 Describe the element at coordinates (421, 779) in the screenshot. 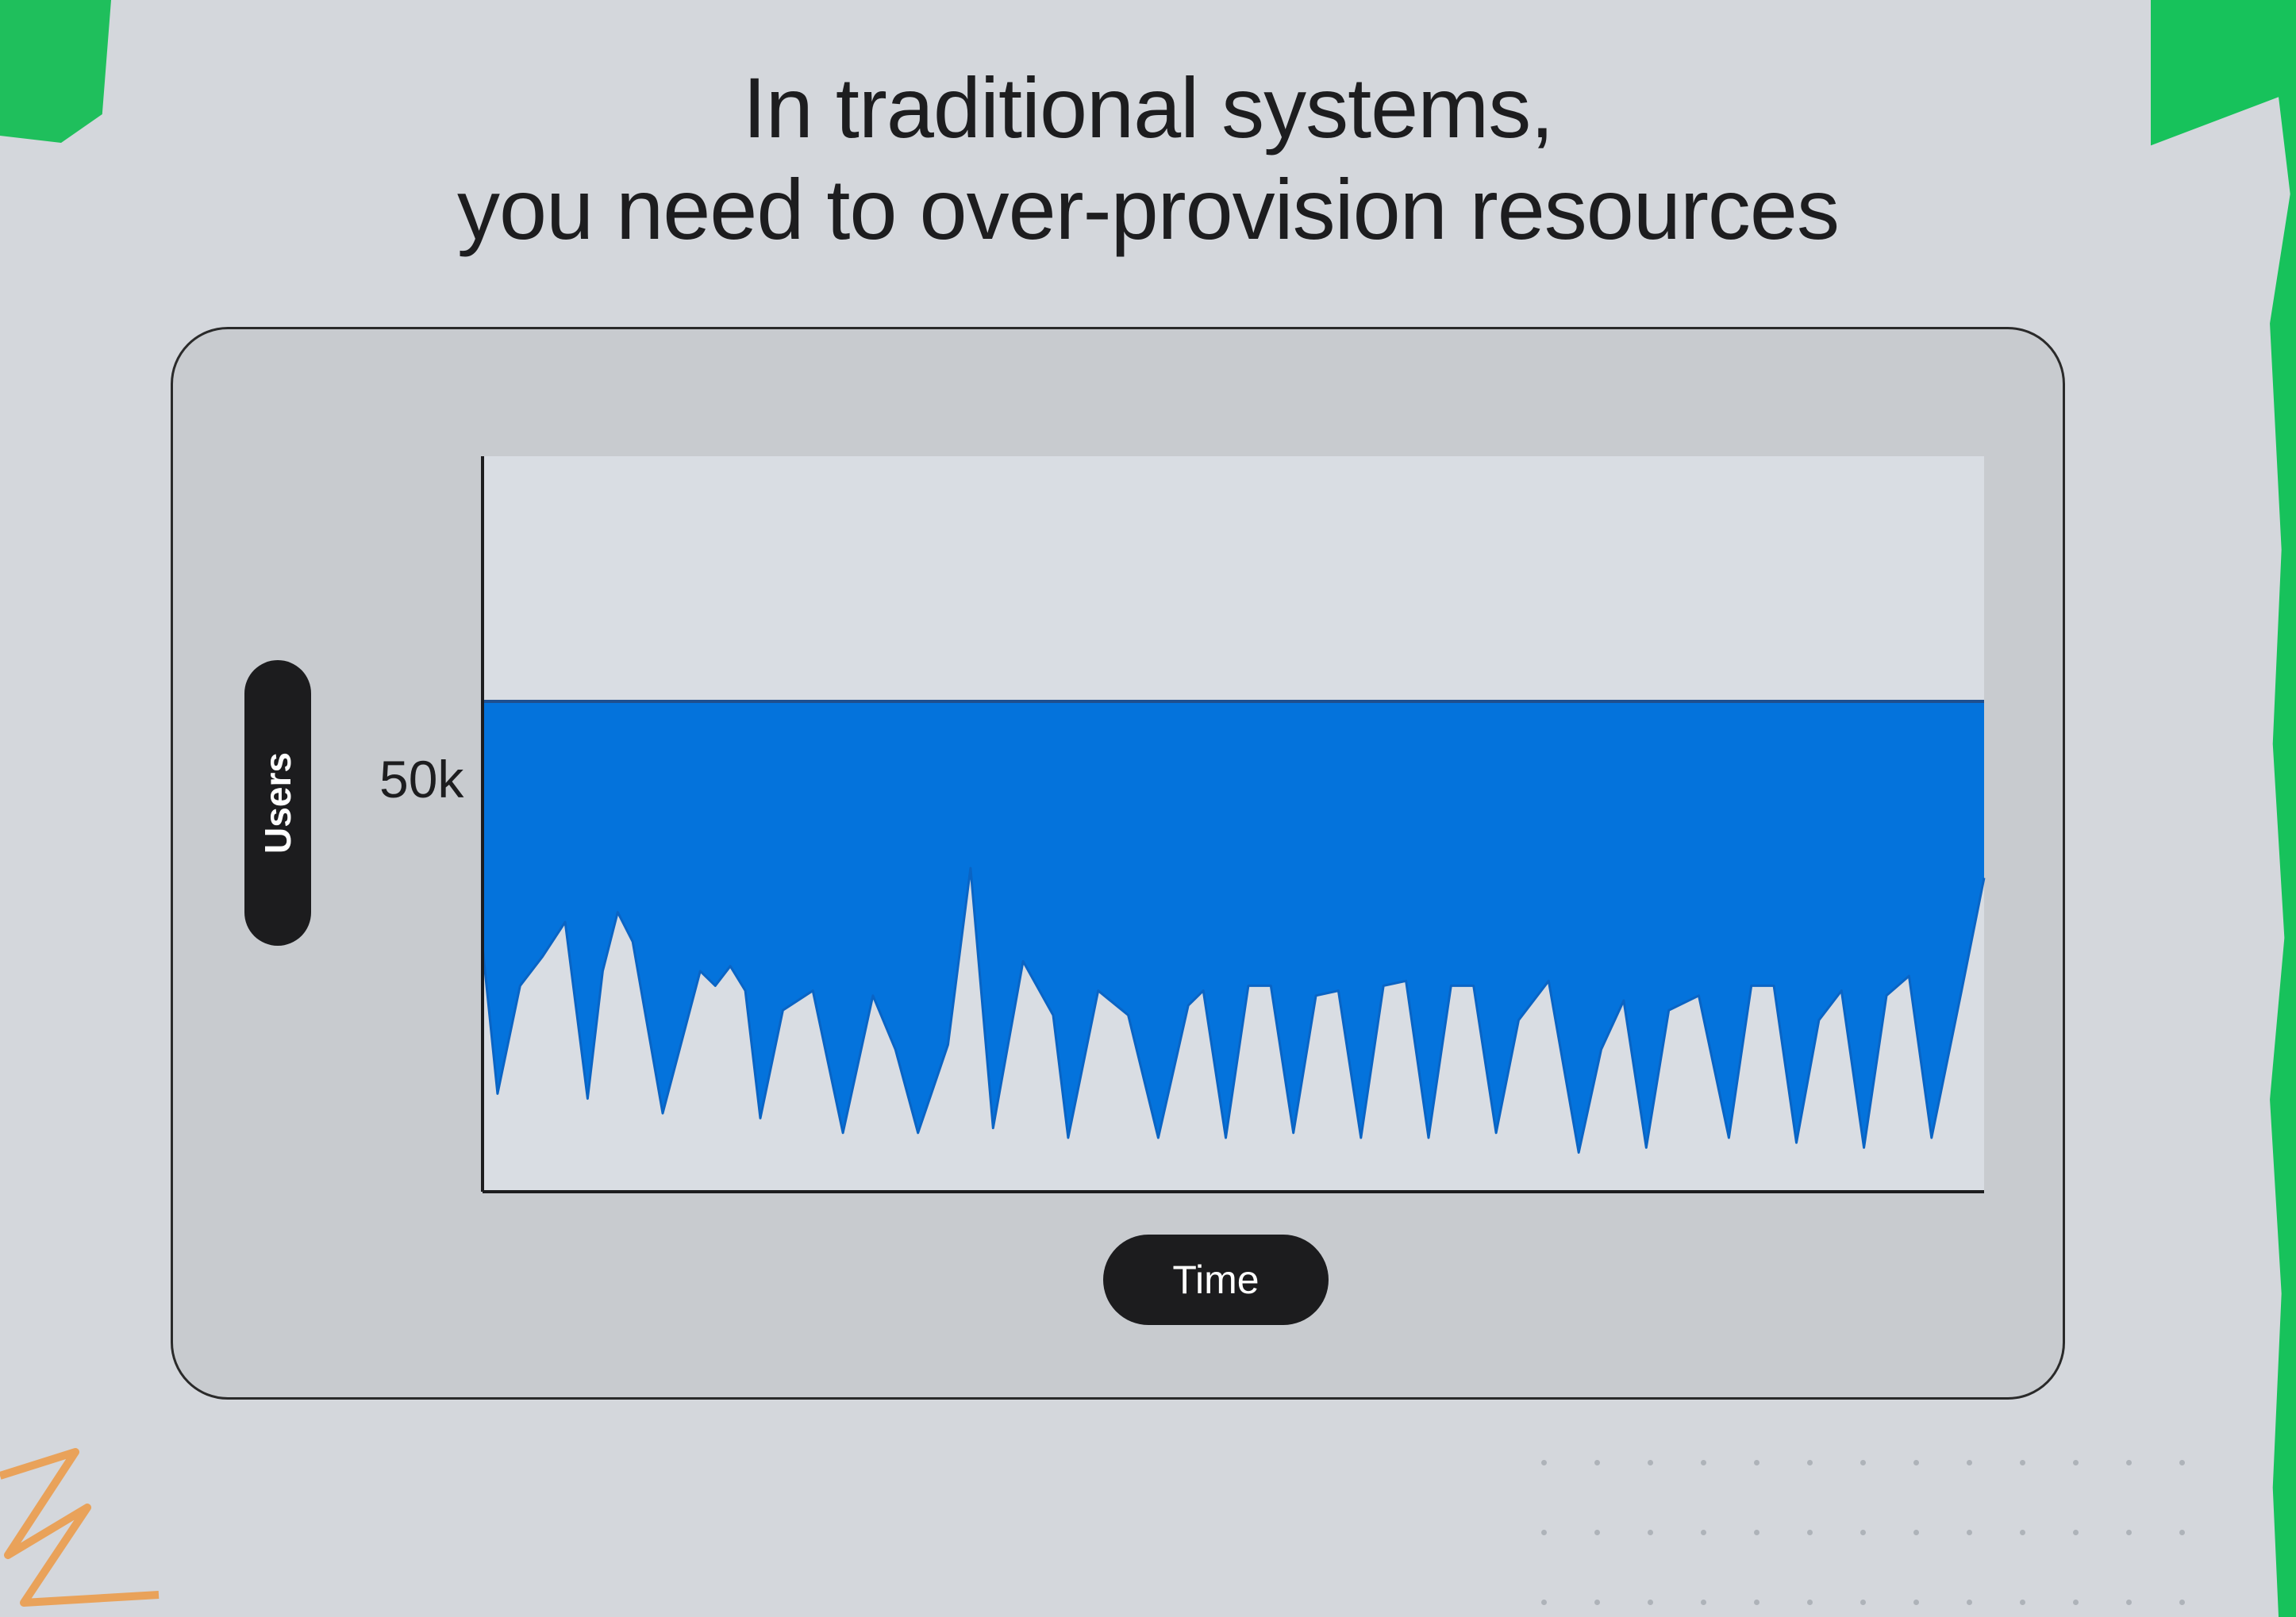

I see `y-tick-label: 50k` at that location.